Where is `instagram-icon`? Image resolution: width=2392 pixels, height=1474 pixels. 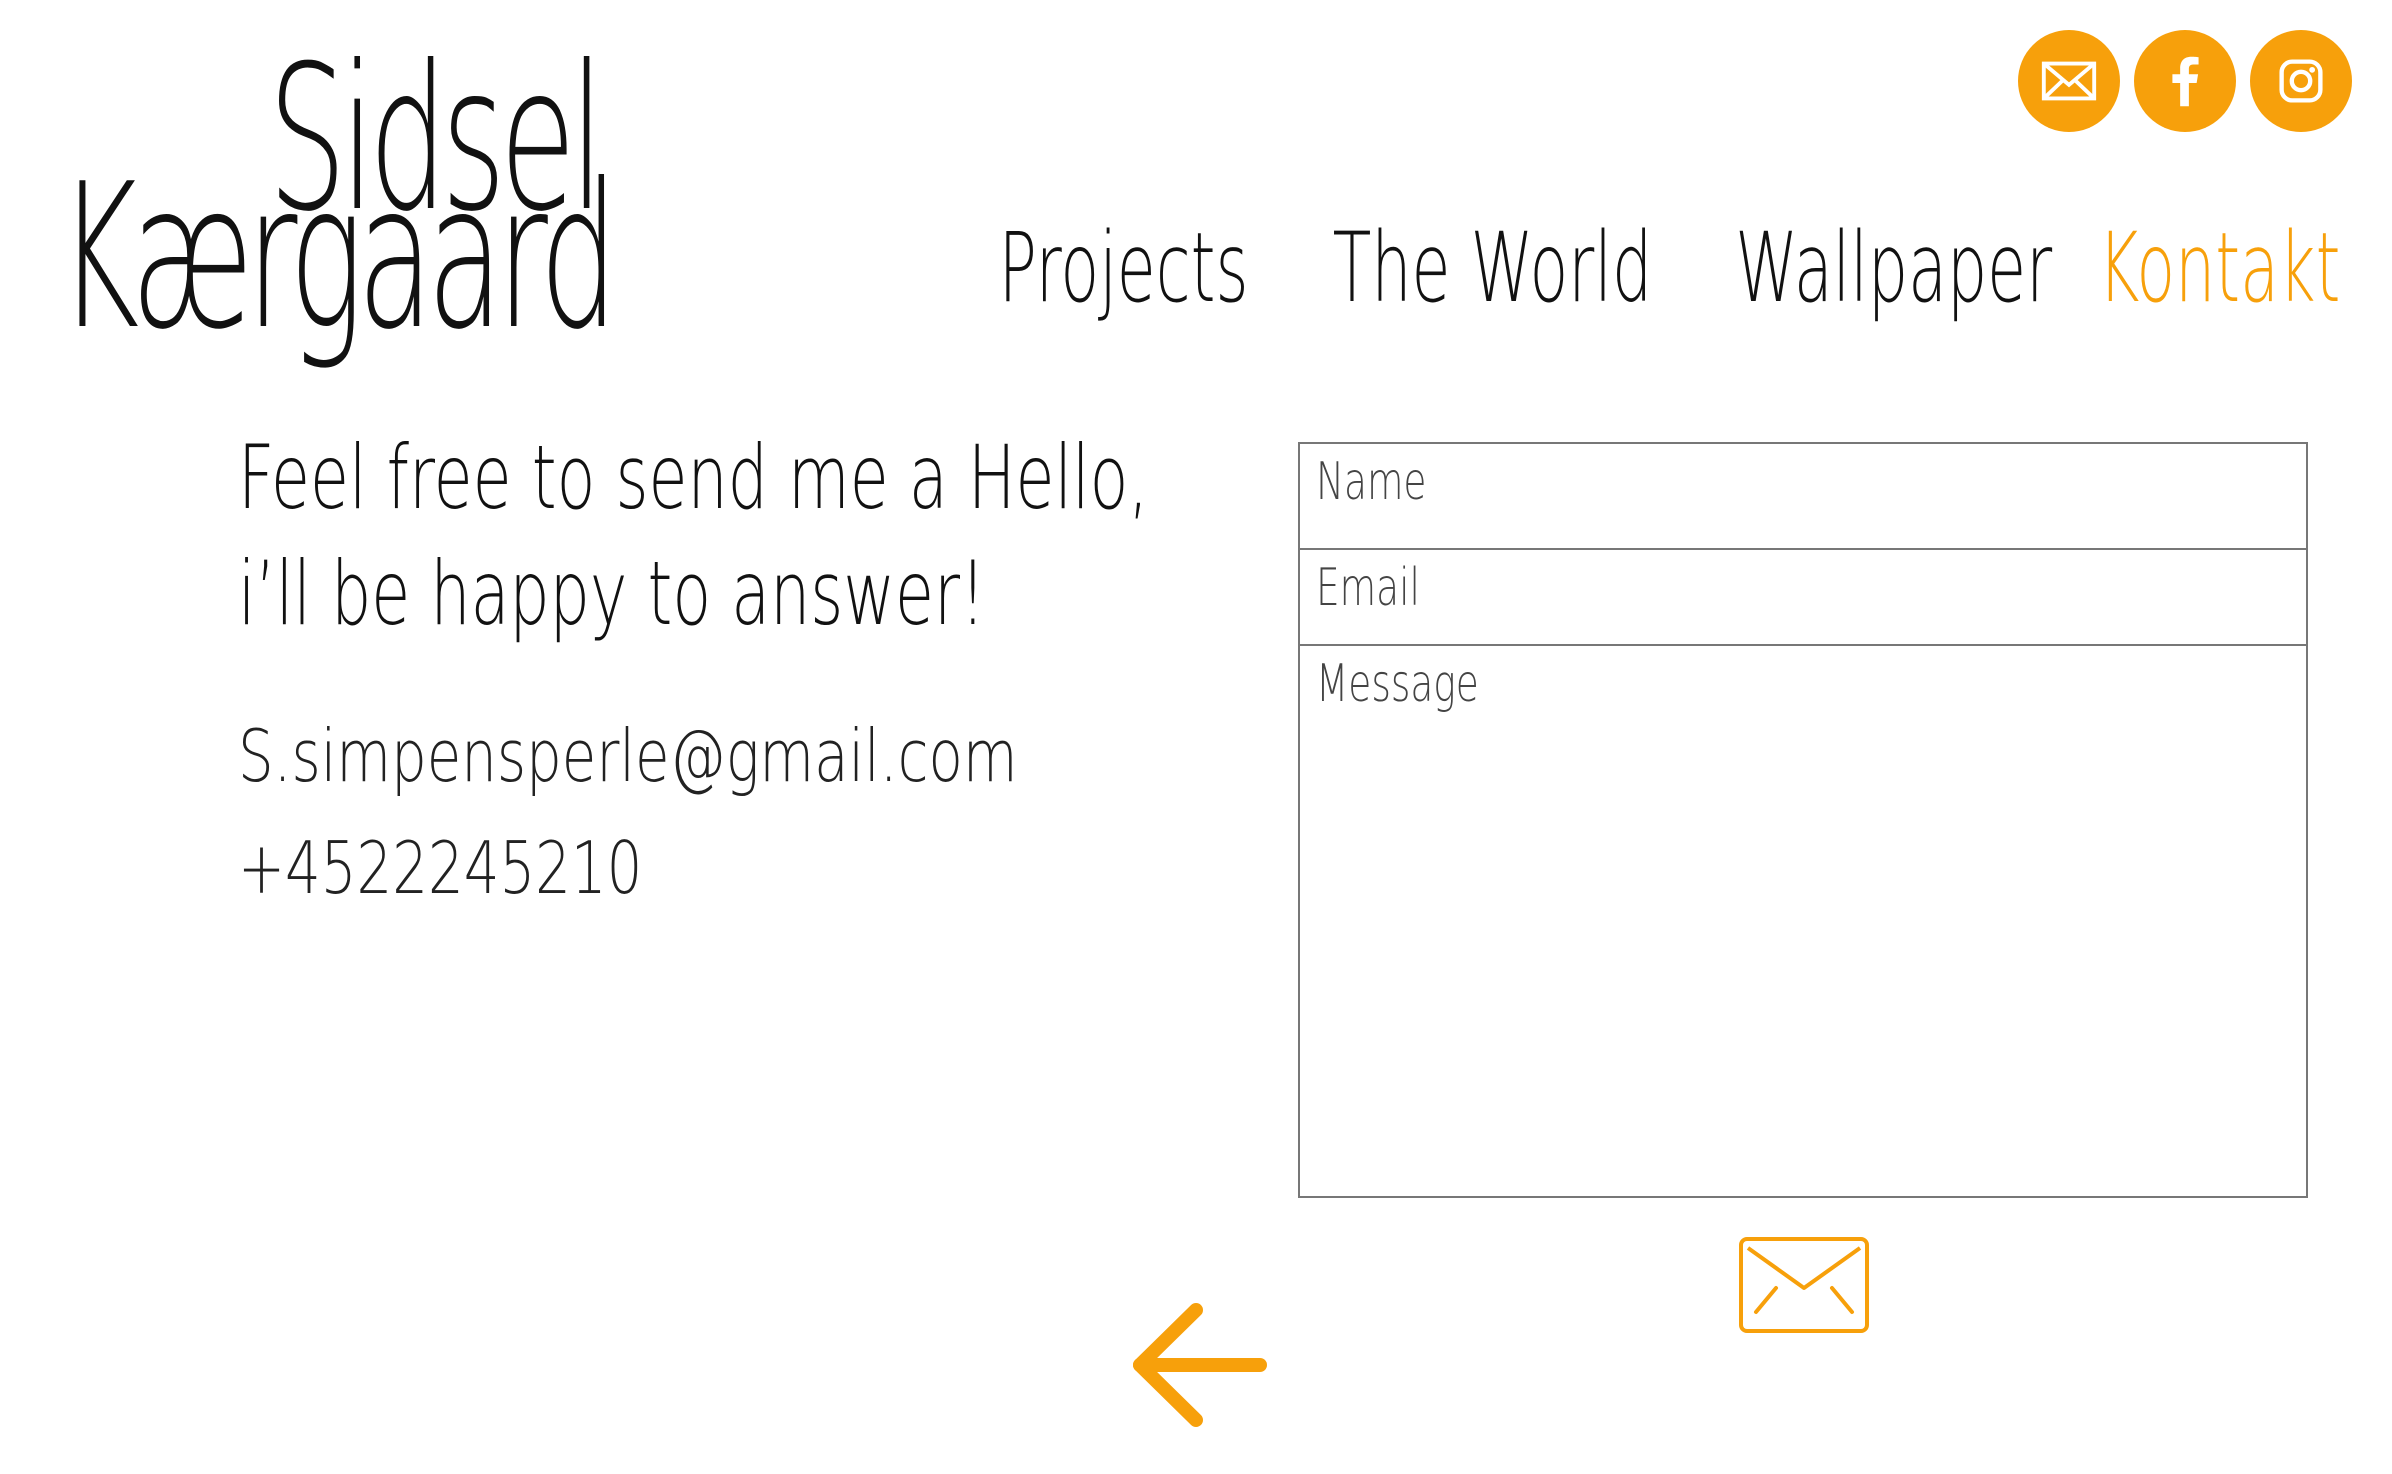 instagram-icon is located at coordinates (2301, 81).